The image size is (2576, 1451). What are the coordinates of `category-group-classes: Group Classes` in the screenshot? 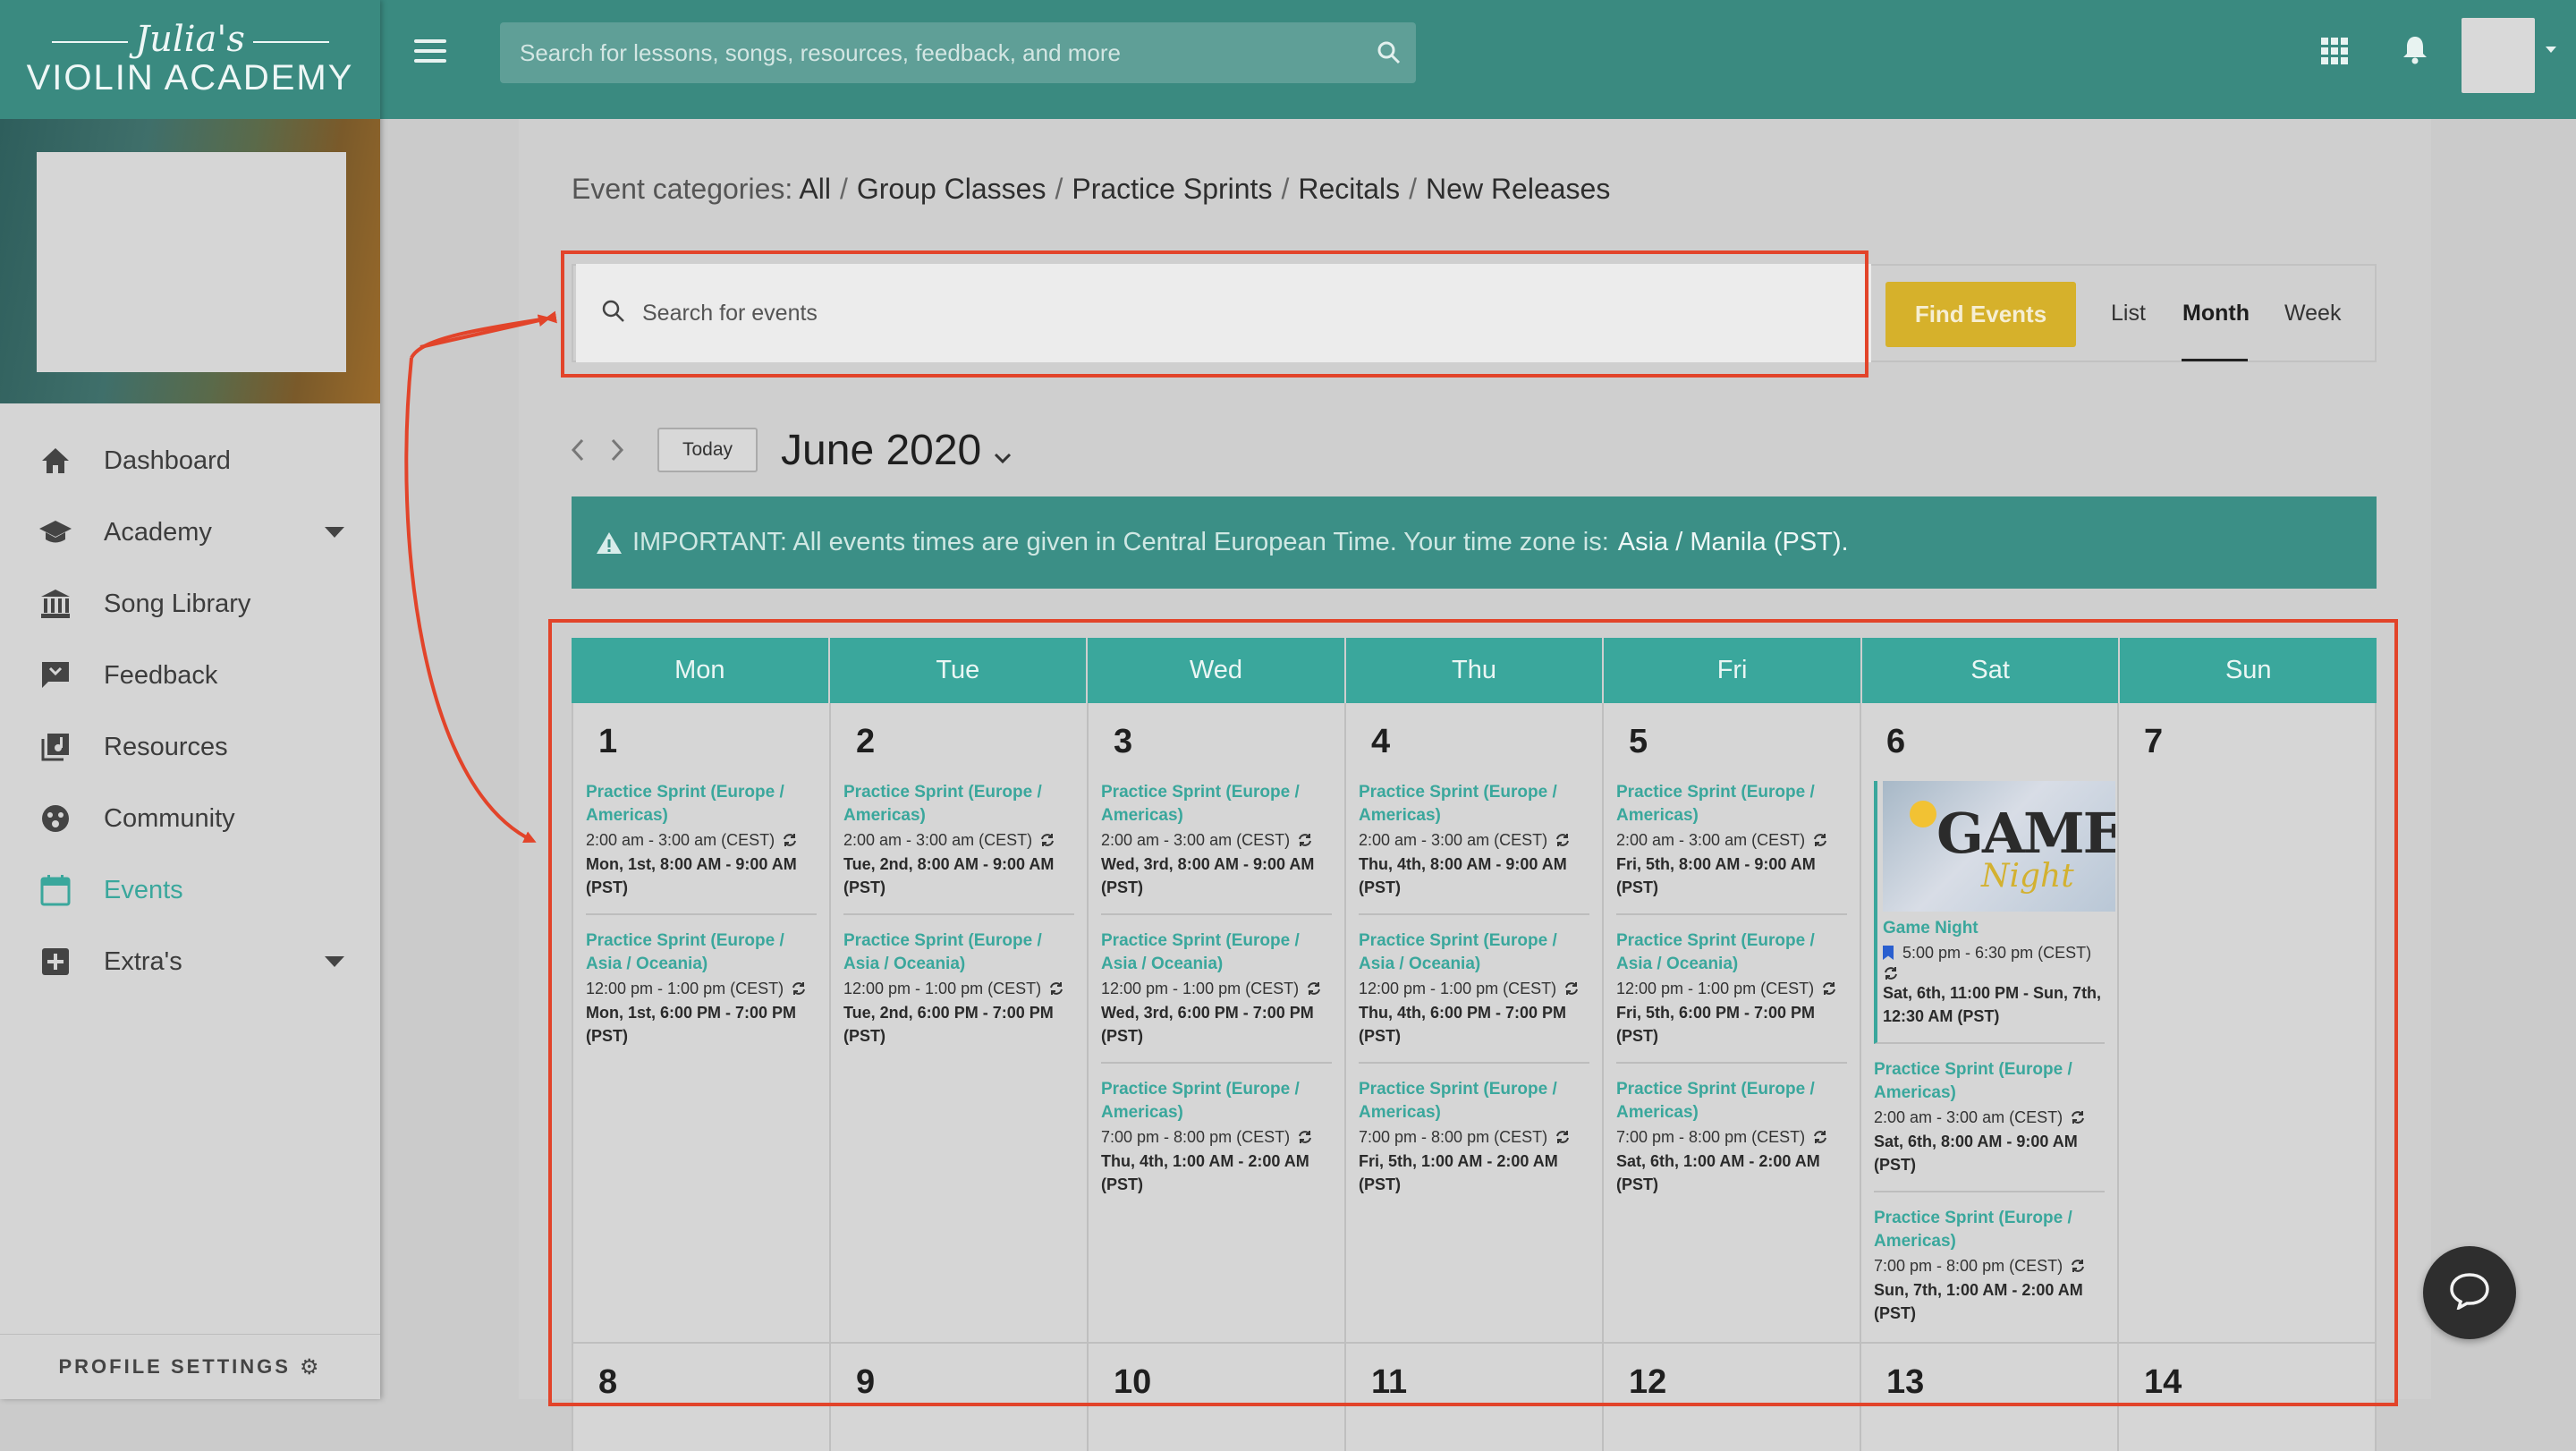 It's located at (951, 189).